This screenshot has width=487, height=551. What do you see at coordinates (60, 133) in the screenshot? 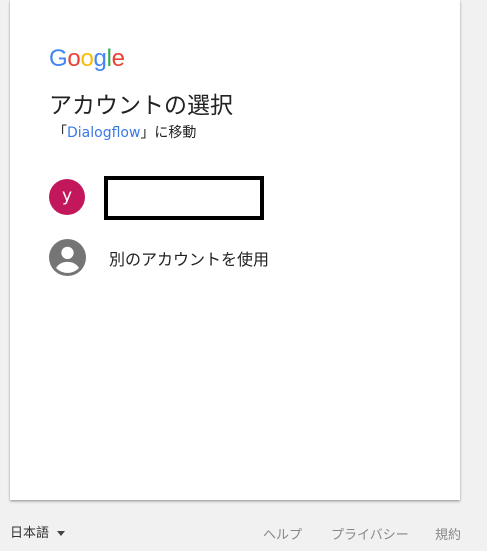
I see `subtitle-prefix: 「` at bounding box center [60, 133].